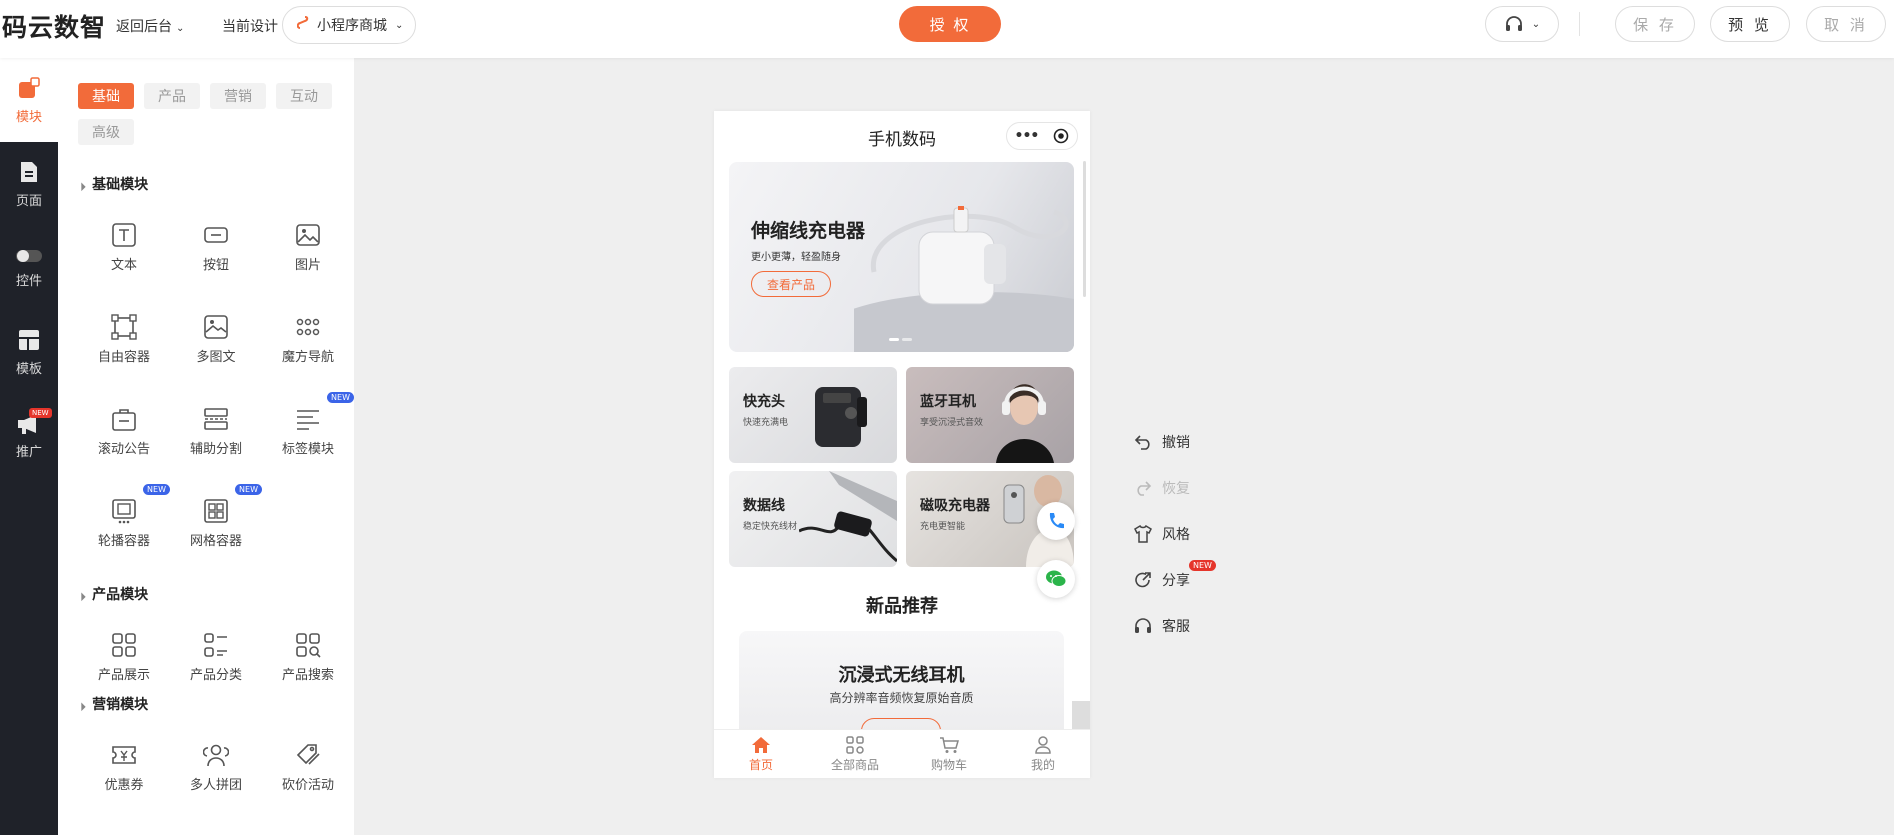 The image size is (1894, 835). What do you see at coordinates (123, 675) in the screenshot?
I see `module-label: 产品展示` at bounding box center [123, 675].